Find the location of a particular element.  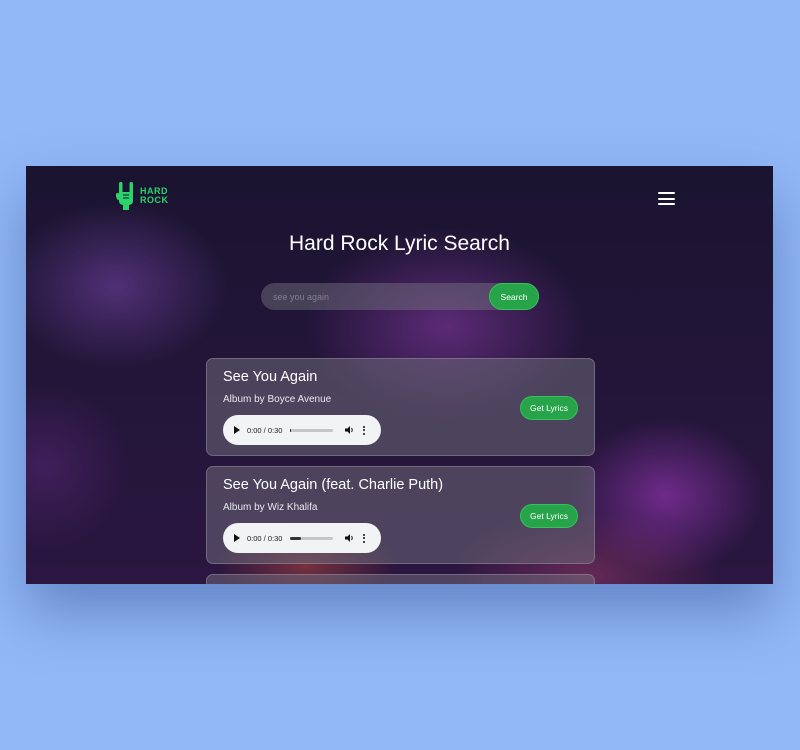

song-album: Album by Boyce Avenue is located at coordinates (277, 399).